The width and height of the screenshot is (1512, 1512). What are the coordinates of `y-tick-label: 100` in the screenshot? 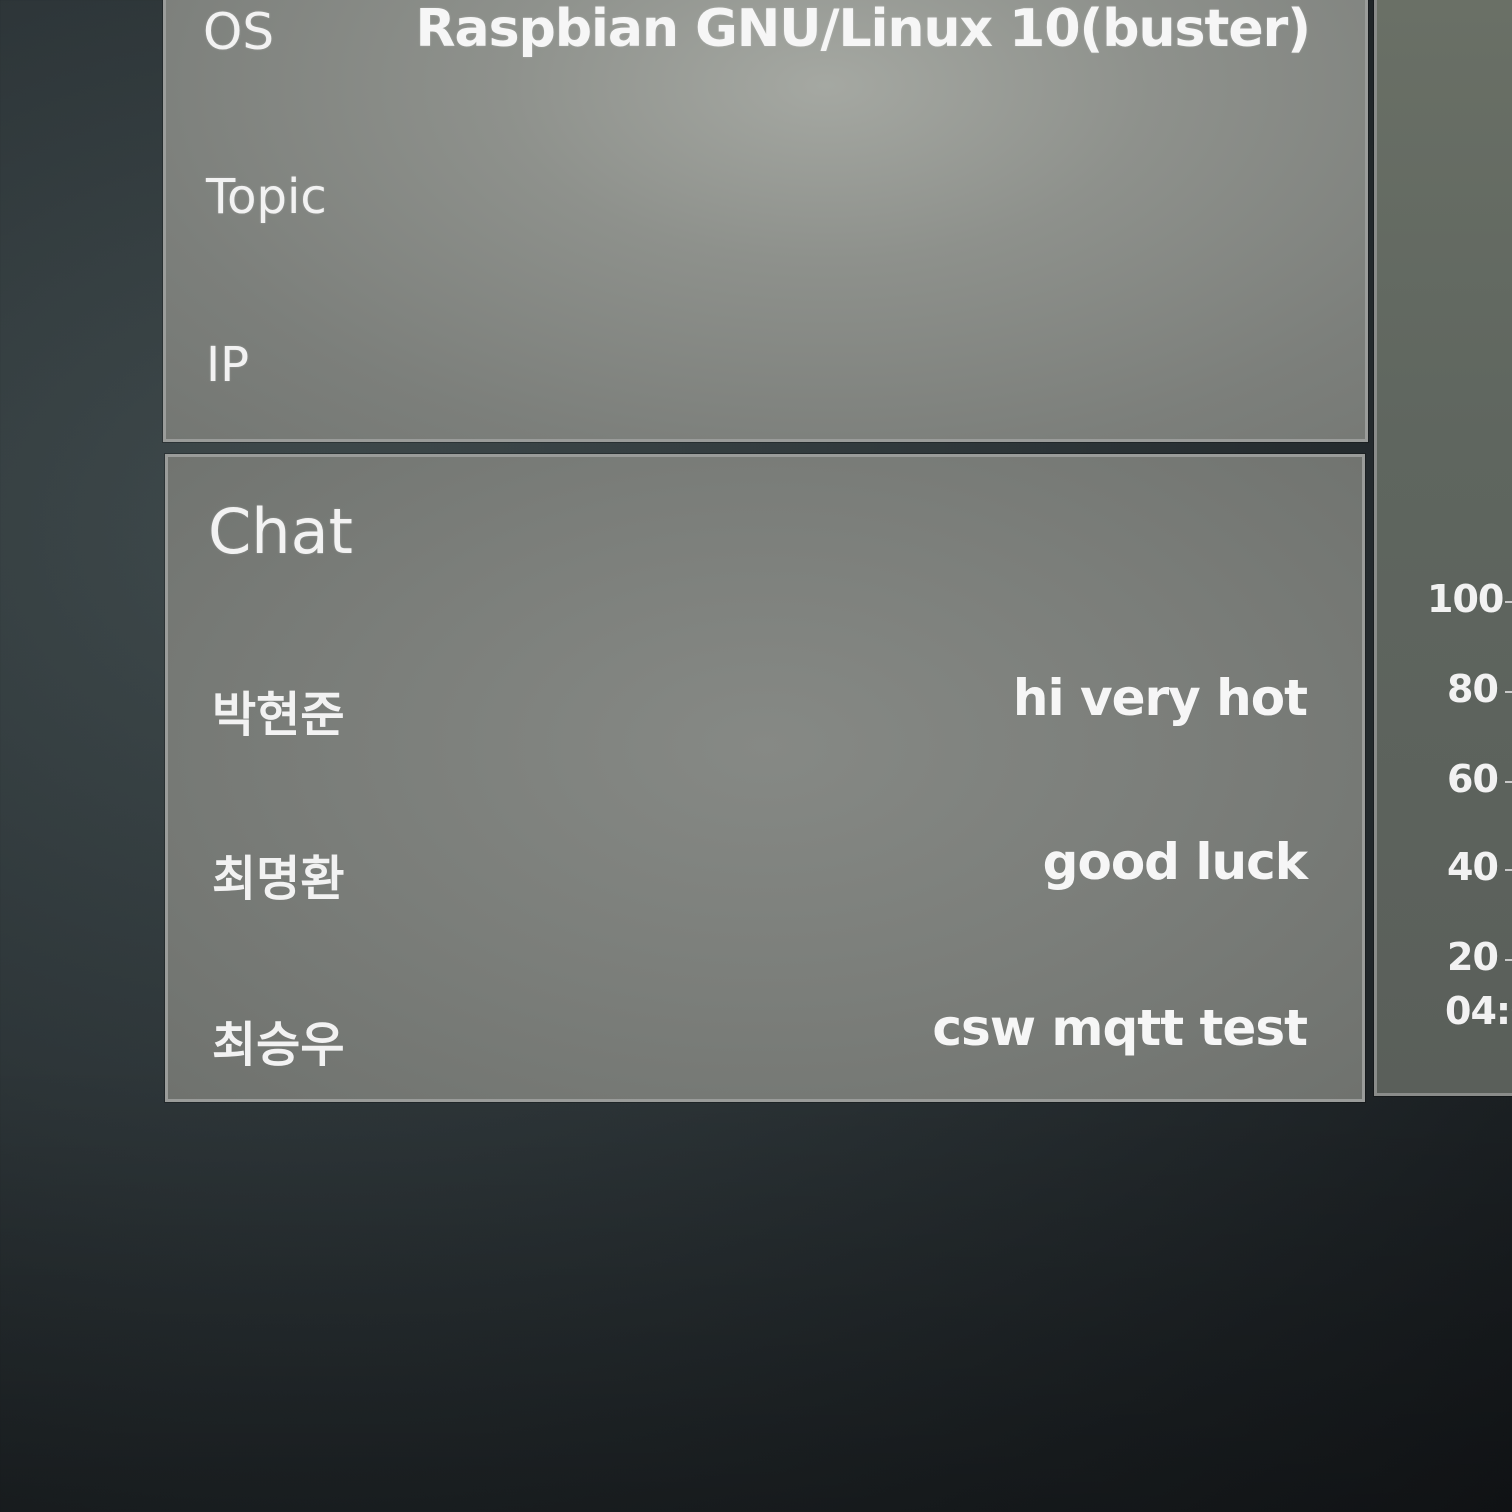 It's located at (1465, 599).